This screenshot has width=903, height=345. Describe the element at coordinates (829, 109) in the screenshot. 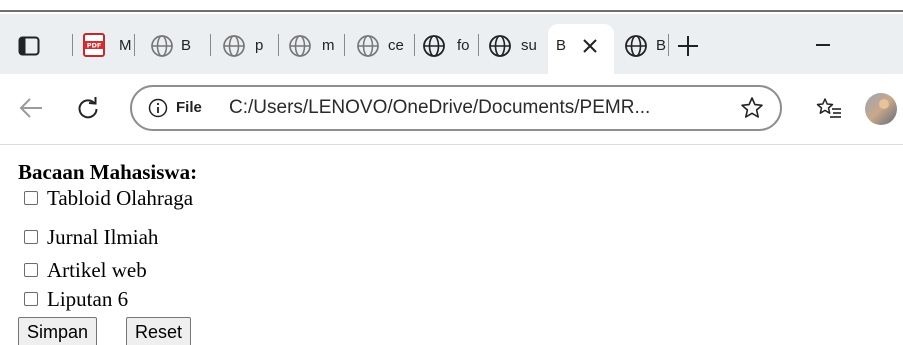

I see `favorites-icon` at that location.